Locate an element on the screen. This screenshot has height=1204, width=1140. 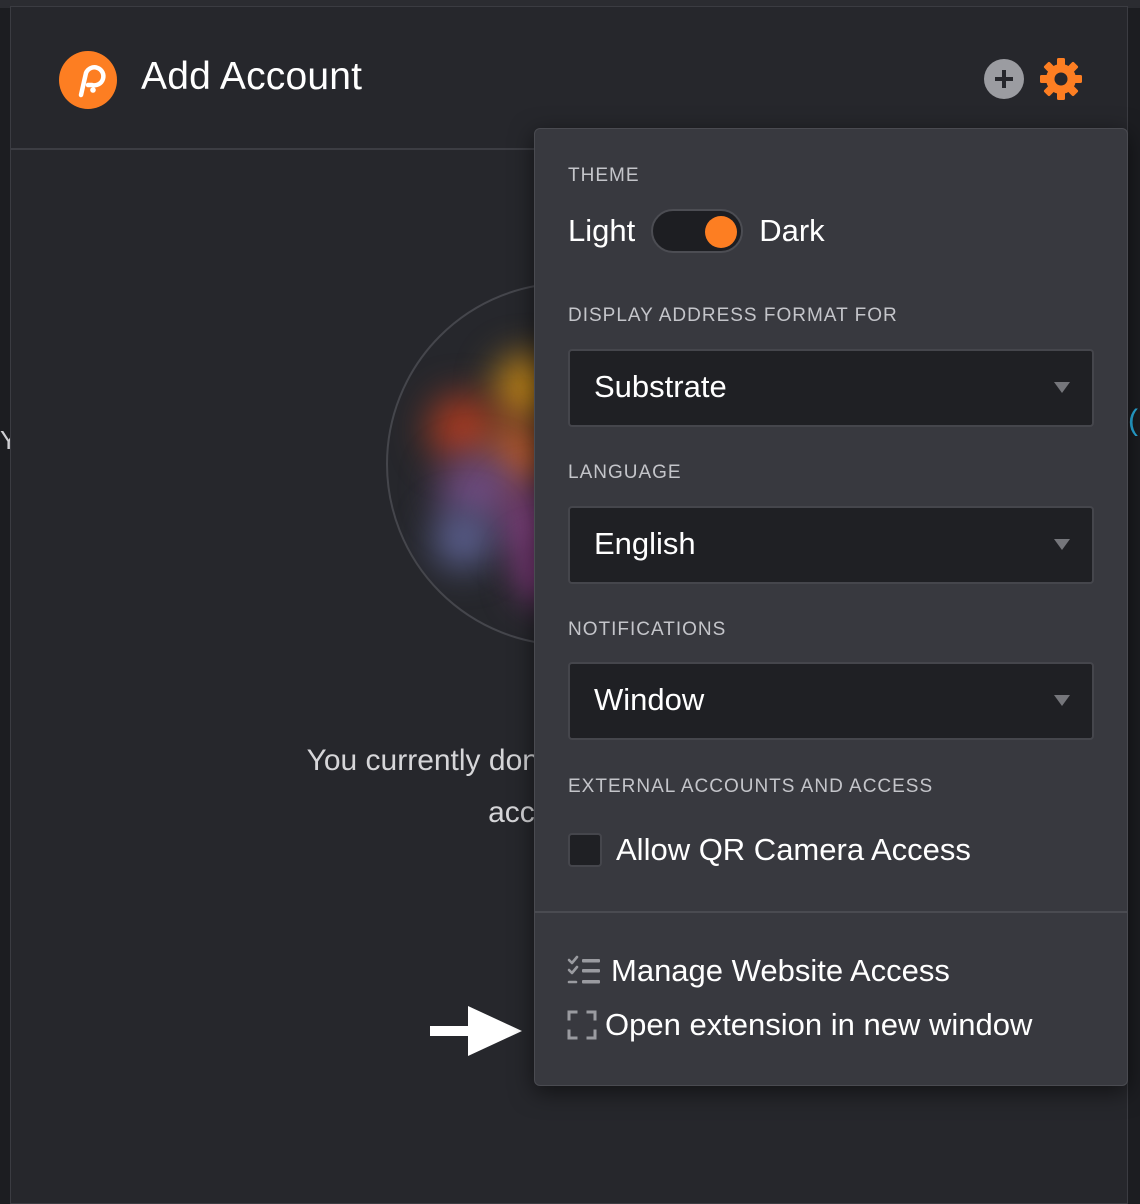
gear-icon is located at coordinates (1061, 79).